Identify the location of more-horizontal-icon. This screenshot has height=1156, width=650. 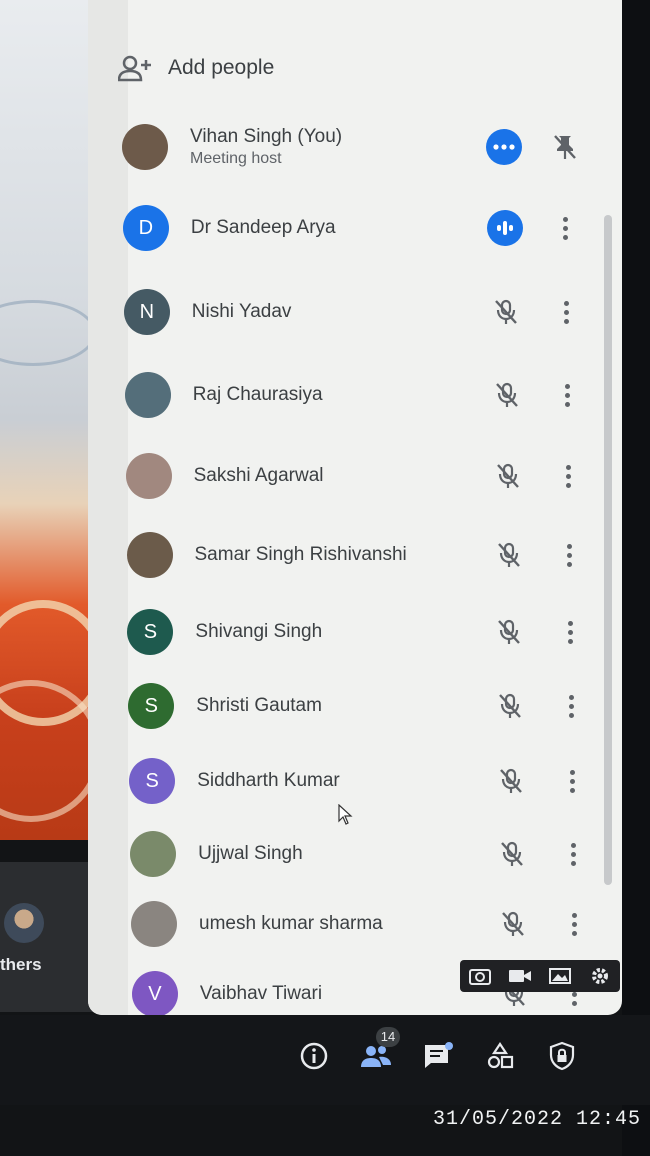
(504, 147).